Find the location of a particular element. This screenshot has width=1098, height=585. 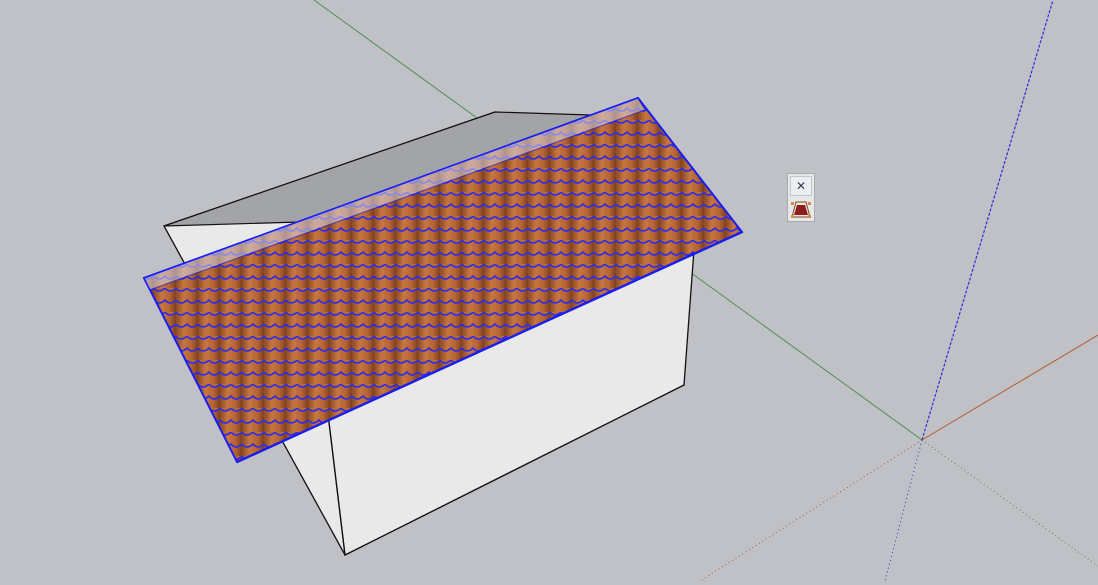

roof-tile-tool-icon is located at coordinates (801, 209).